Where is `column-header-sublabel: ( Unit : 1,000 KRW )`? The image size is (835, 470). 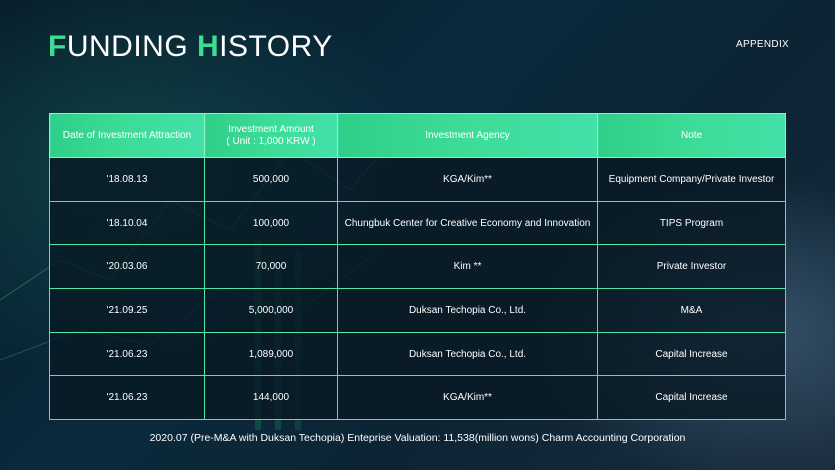 column-header-sublabel: ( Unit : 1,000 KRW ) is located at coordinates (271, 141).